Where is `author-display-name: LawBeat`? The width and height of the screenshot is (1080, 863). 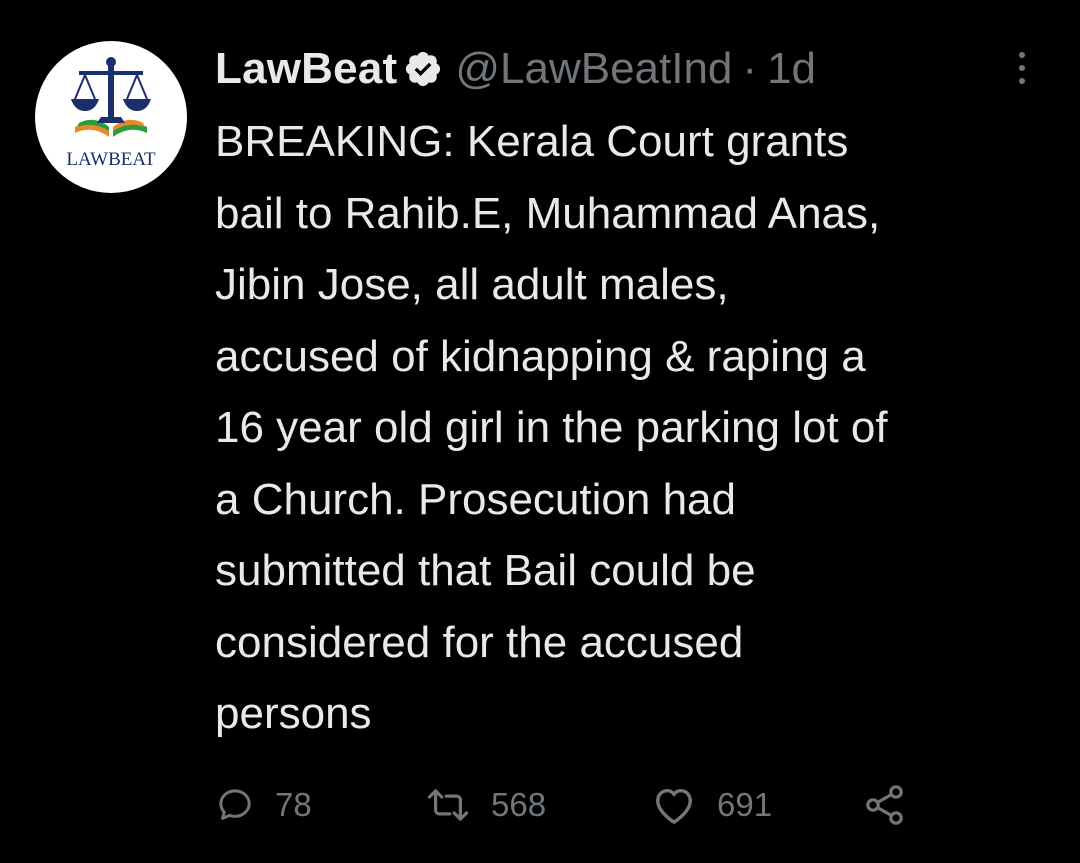
author-display-name: LawBeat is located at coordinates (306, 69).